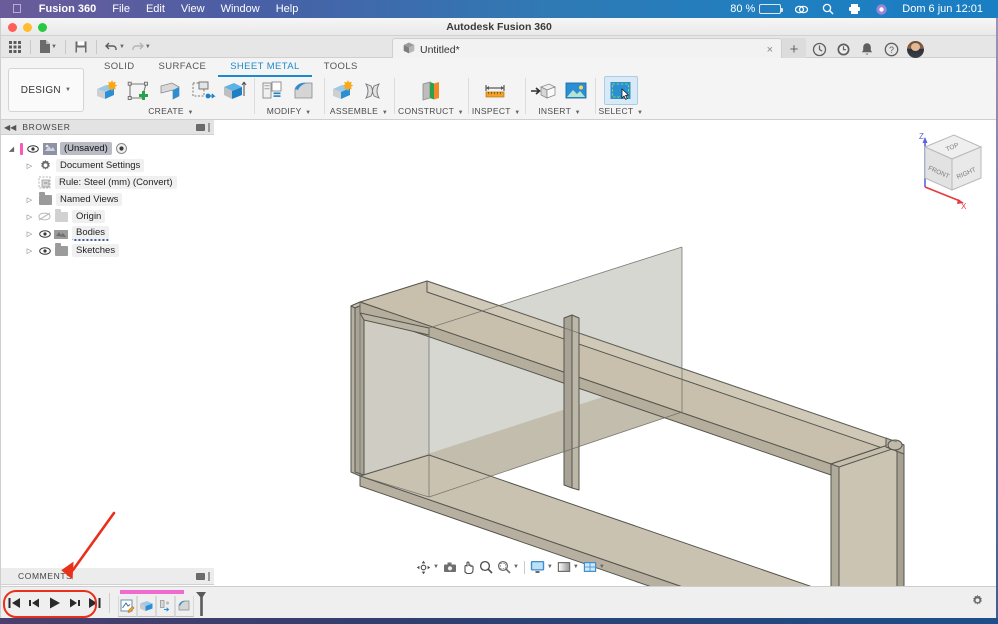  I want to click on sync-icon, so click(881, 9).